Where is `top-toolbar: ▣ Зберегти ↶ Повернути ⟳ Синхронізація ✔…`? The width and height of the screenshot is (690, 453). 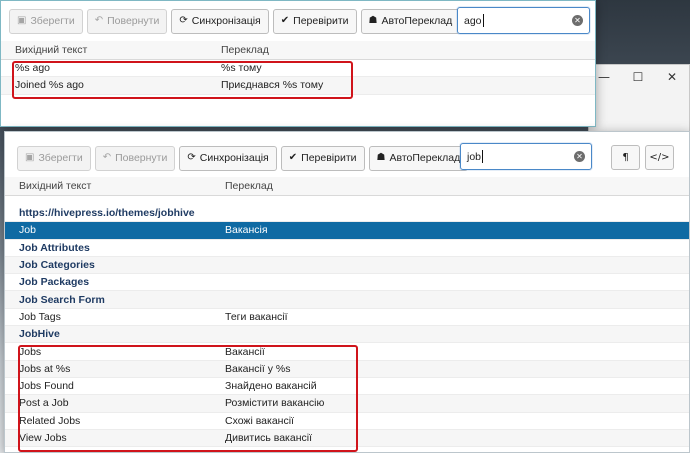 top-toolbar: ▣ Зберегти ↶ Повернути ⟳ Синхронізація ✔… is located at coordinates (236, 21).